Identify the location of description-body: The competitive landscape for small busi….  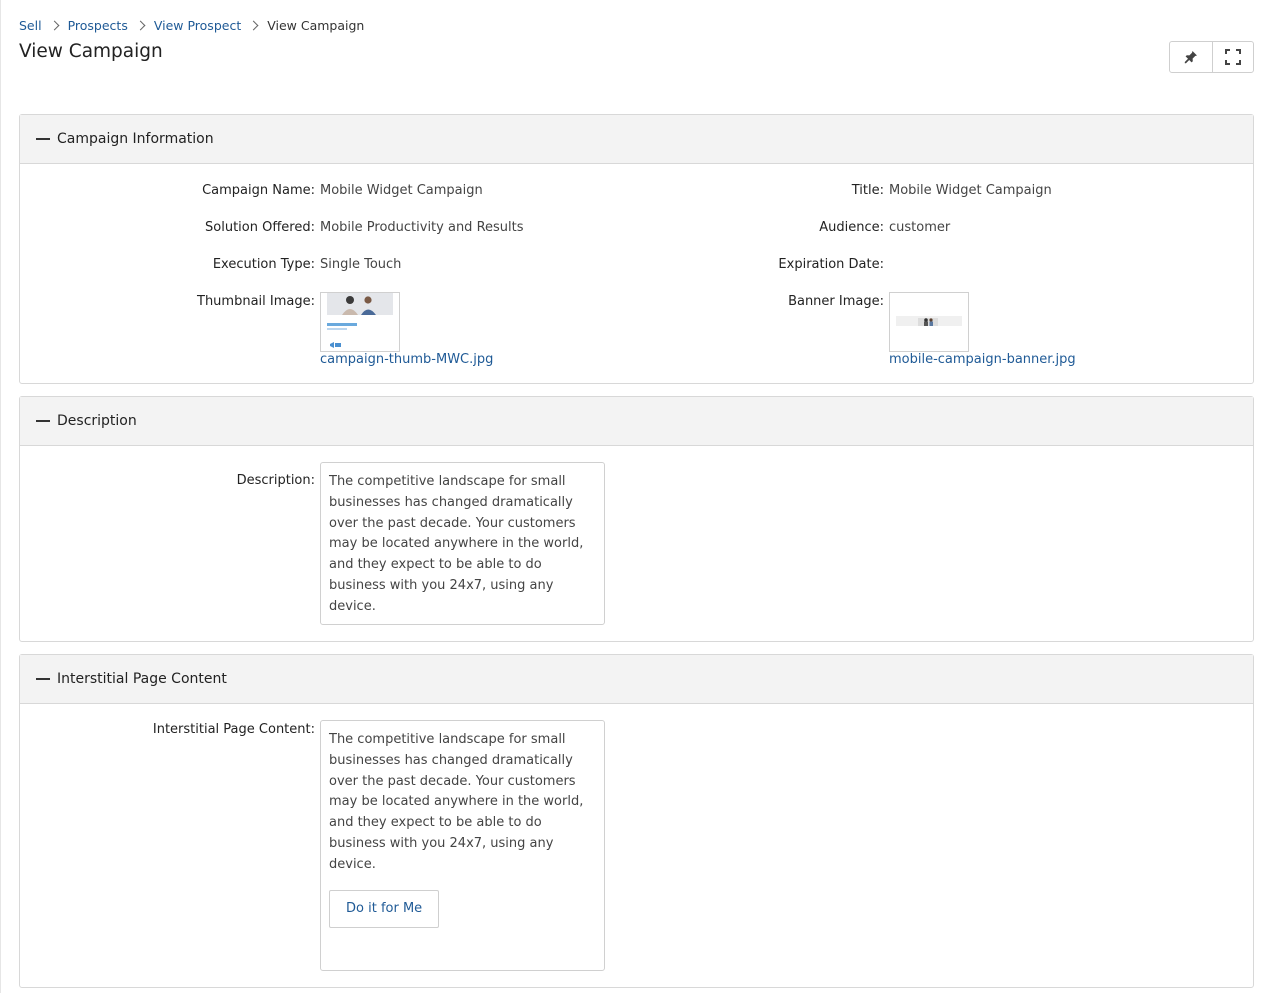
(456, 544).